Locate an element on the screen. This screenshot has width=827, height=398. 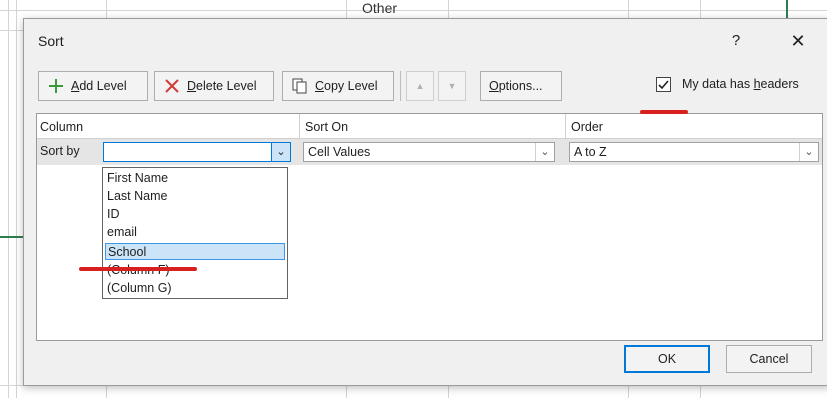
column-header: Column is located at coordinates (62, 127).